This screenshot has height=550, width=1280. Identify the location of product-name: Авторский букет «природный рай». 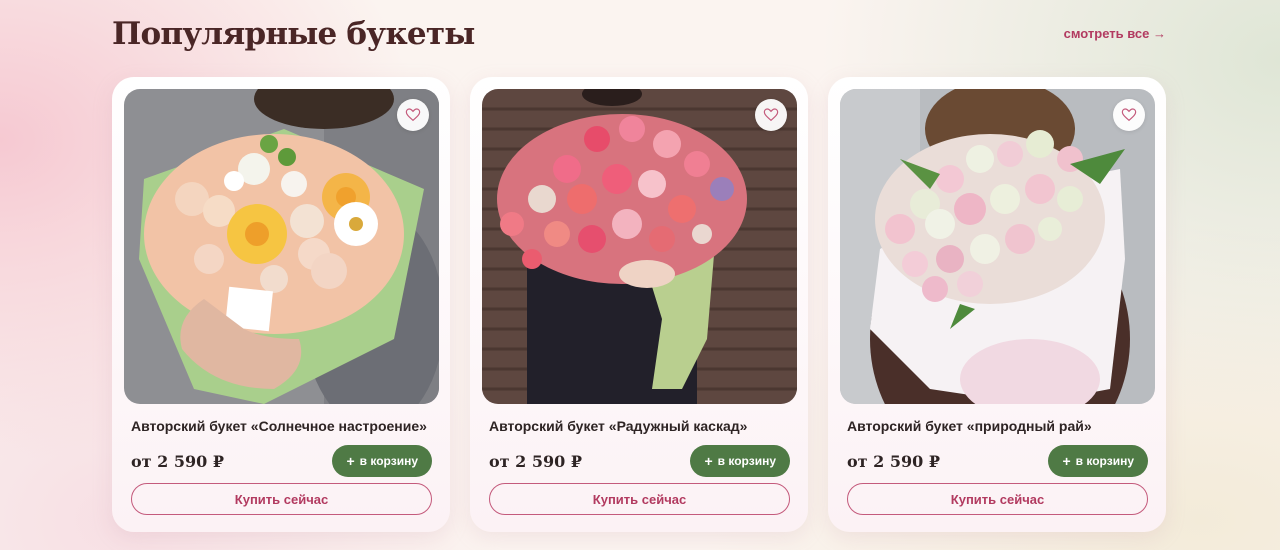
(969, 426).